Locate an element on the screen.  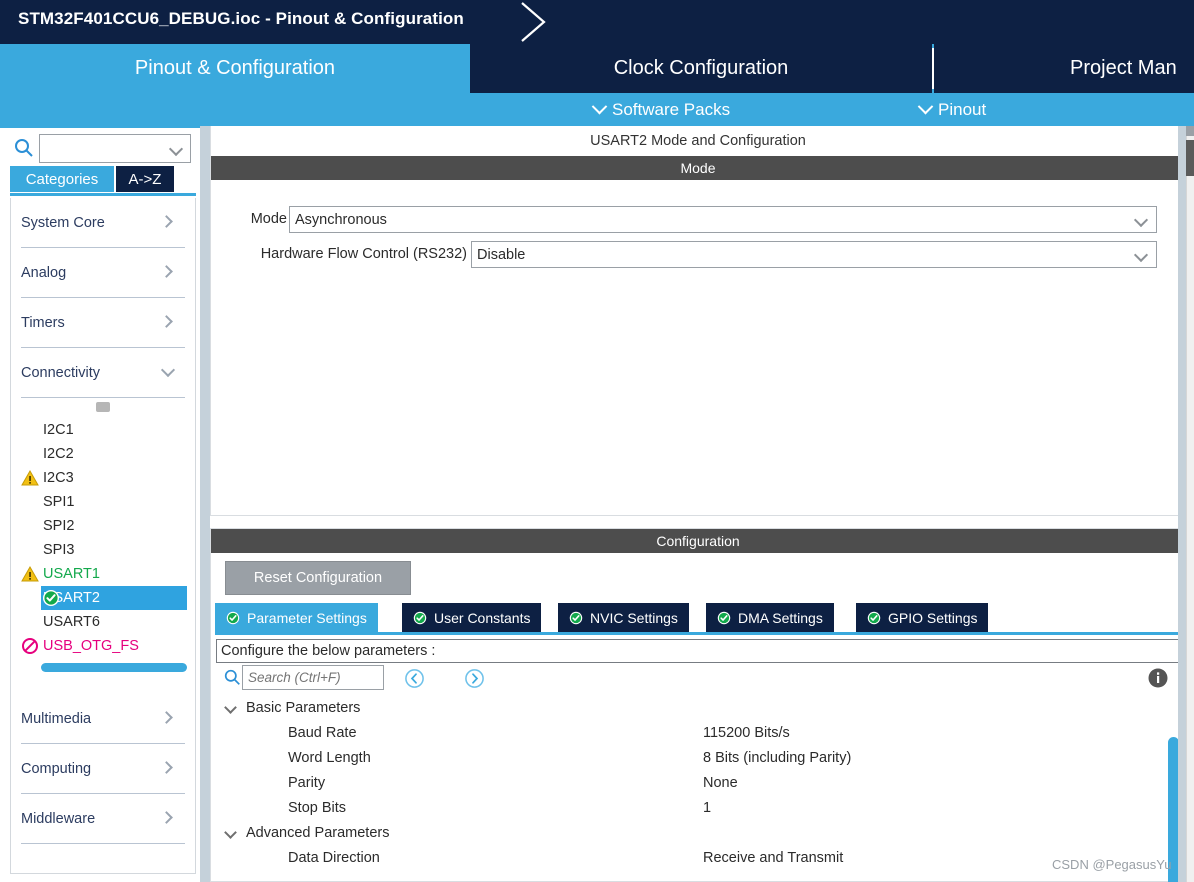
sidebar-main-gutter is located at coordinates (205, 504).